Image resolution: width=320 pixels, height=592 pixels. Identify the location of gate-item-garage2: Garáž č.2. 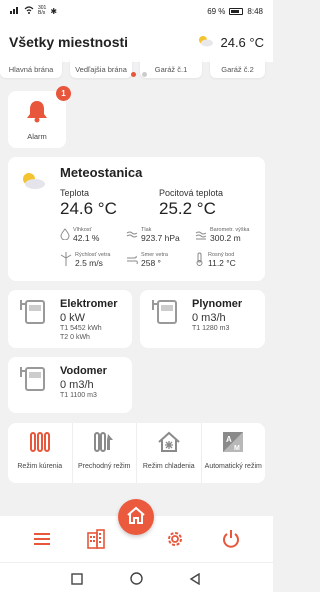
(237, 68).